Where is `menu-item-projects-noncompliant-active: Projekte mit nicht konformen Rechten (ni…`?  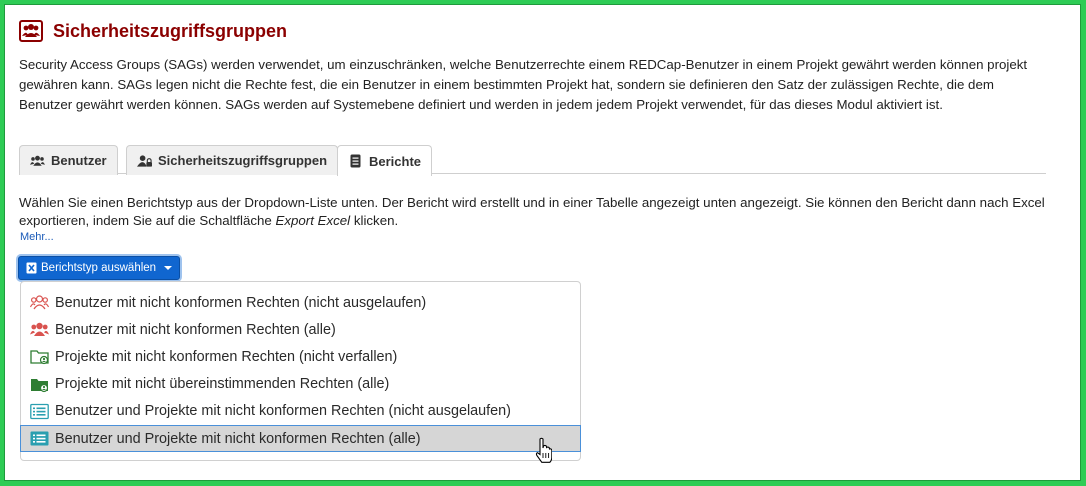
menu-item-projects-noncompliant-active: Projekte mit nicht konformen Rechten (ni… is located at coordinates (300, 356).